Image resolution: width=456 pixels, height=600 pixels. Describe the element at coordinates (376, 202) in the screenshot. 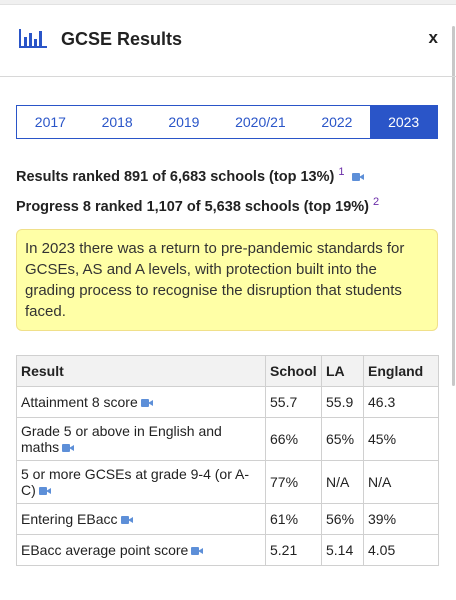

I see `footnote-2: 2` at that location.